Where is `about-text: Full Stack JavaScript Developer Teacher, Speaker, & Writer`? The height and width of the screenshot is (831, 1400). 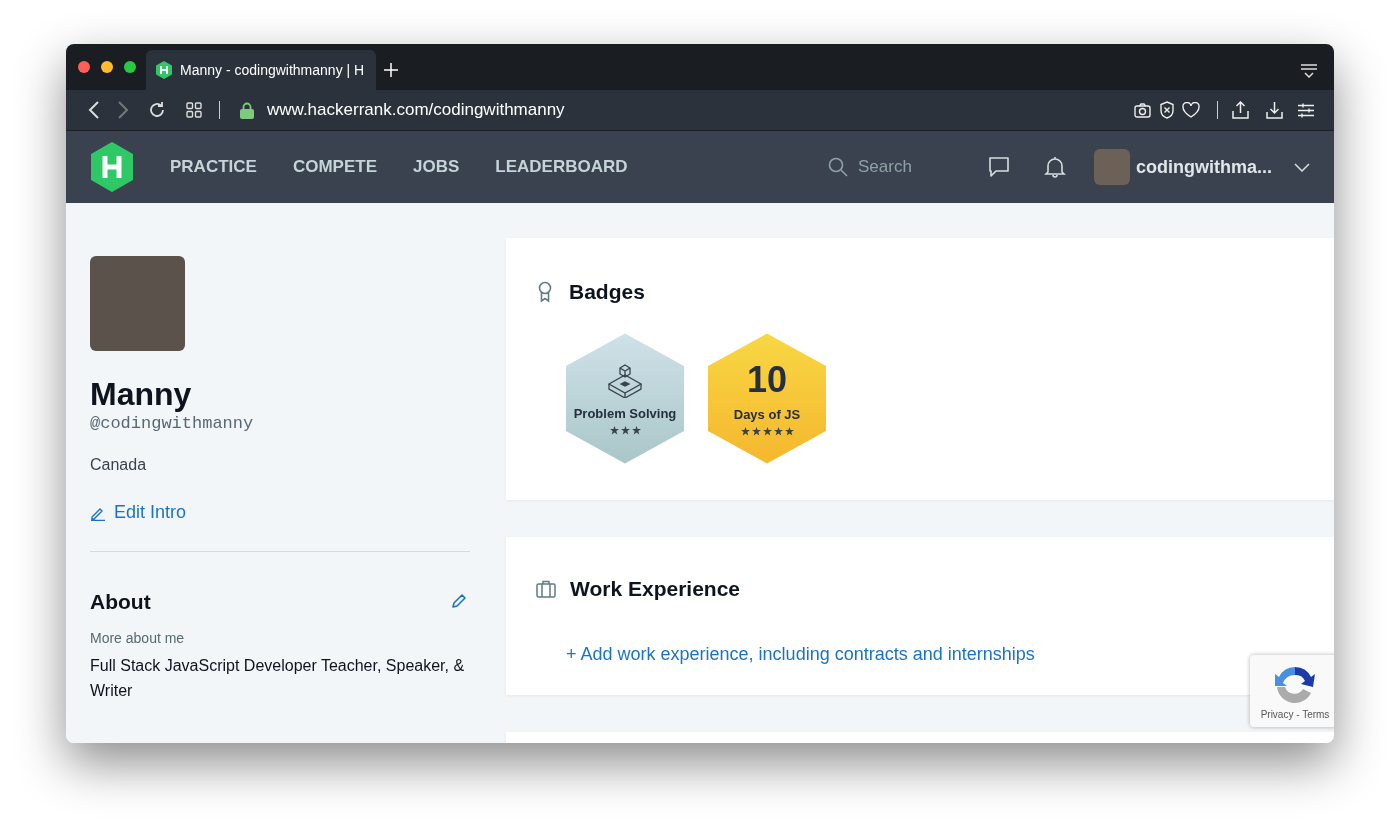 about-text: Full Stack JavaScript Developer Teacher, Speaker, & Writer is located at coordinates (278, 678).